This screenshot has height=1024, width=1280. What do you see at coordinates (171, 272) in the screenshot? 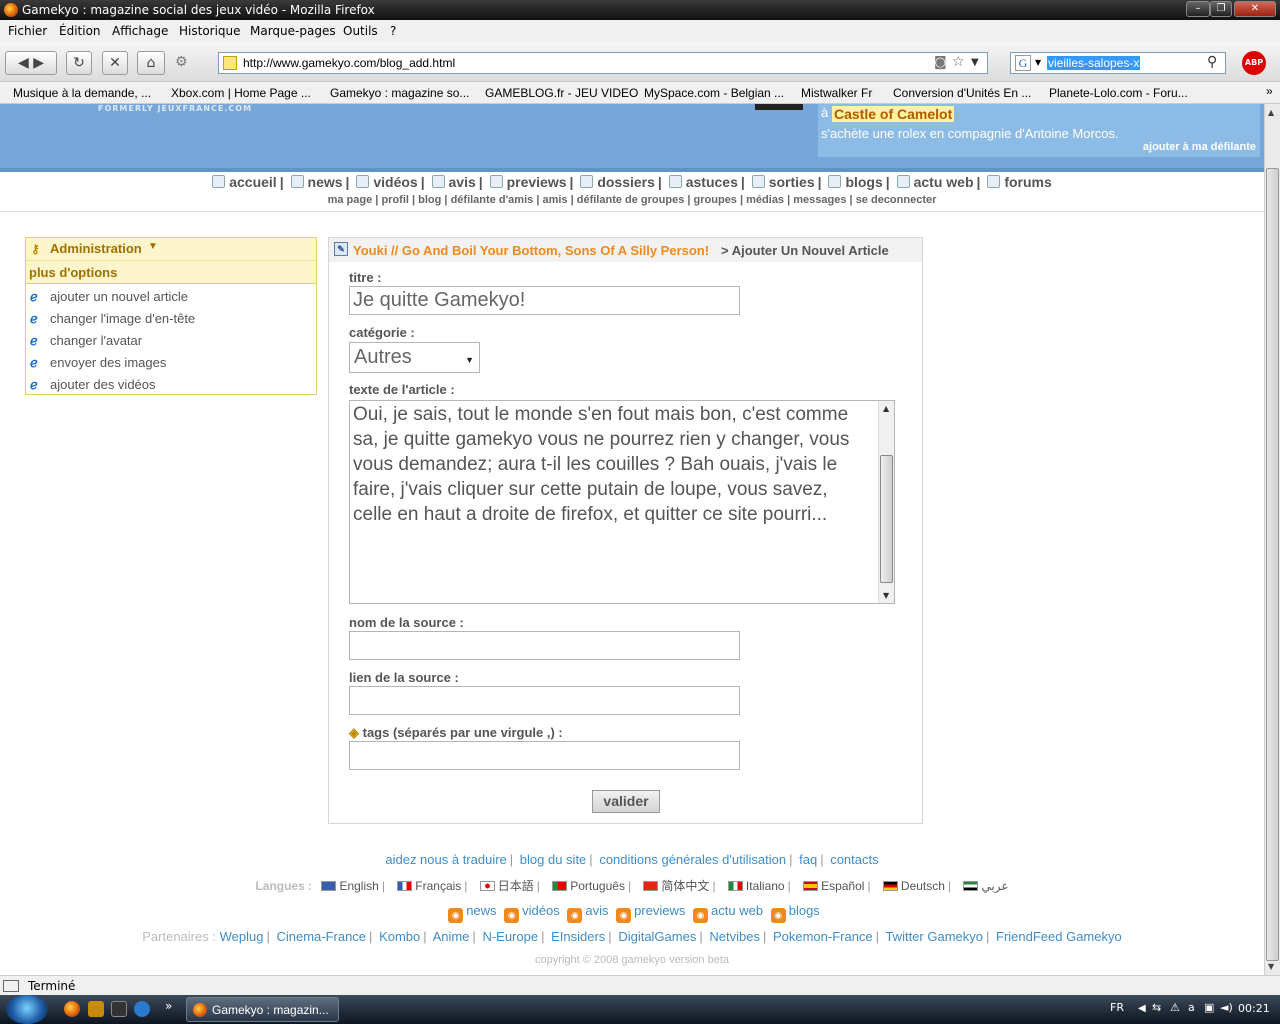
I see `more-options: plus d'options` at bounding box center [171, 272].